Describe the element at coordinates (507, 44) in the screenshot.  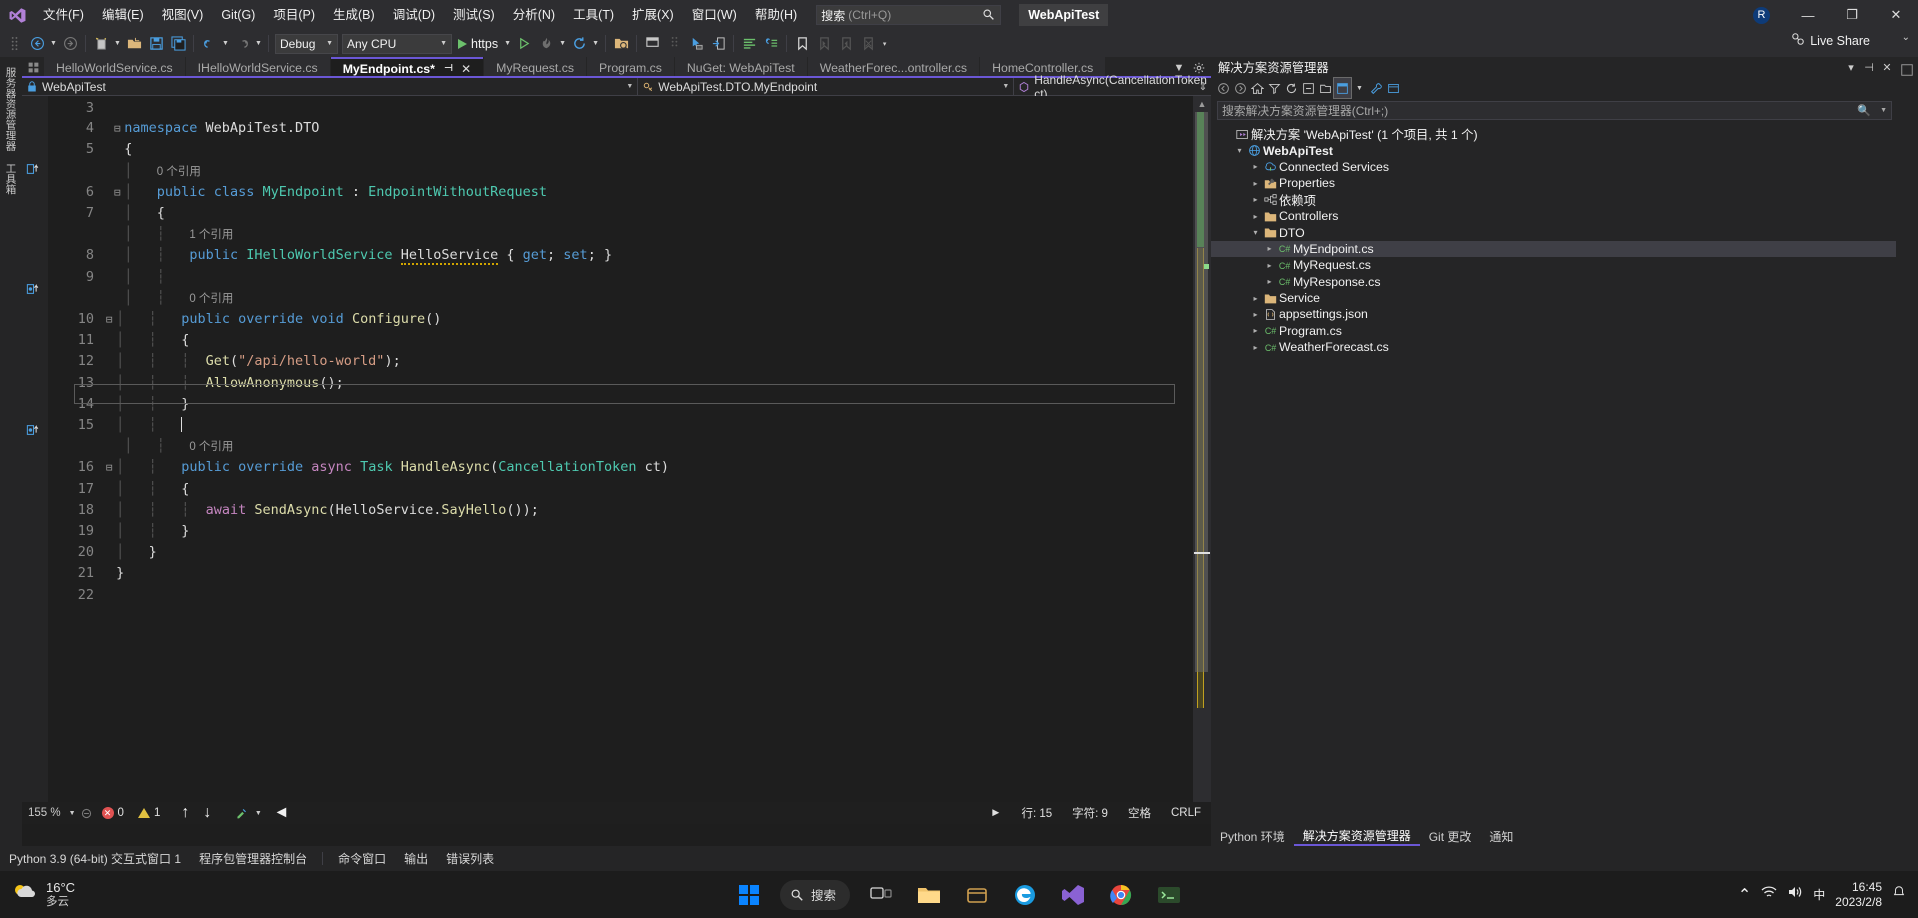
I see `run-target-dropdown-icon: ▼` at that location.